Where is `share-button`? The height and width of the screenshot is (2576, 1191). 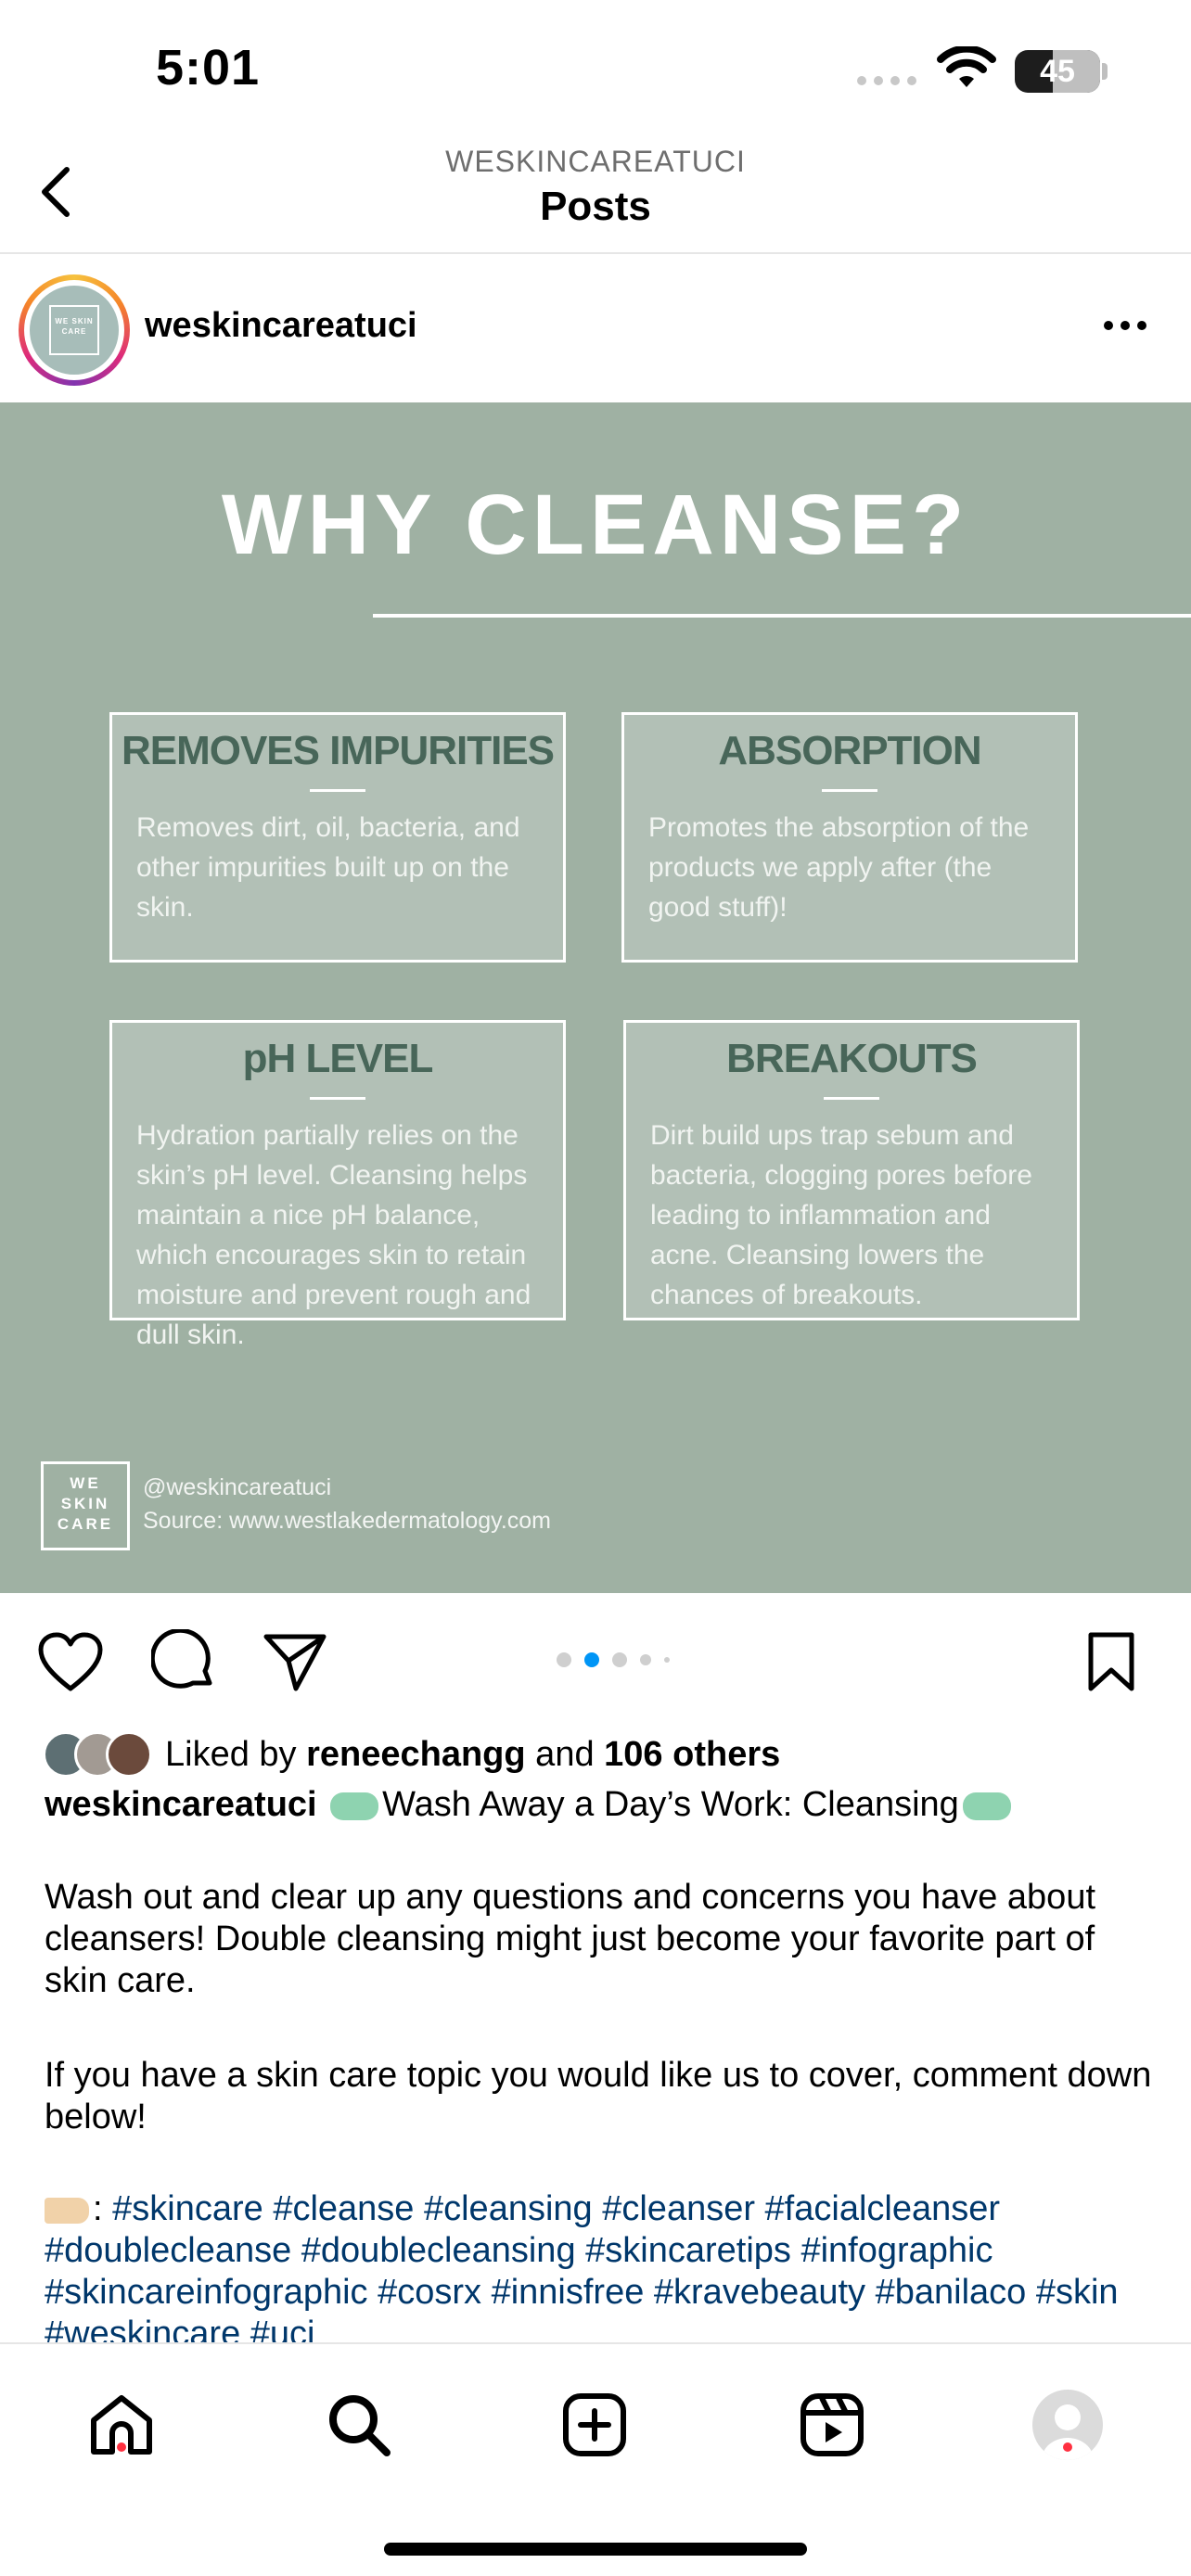 share-button is located at coordinates (295, 1661).